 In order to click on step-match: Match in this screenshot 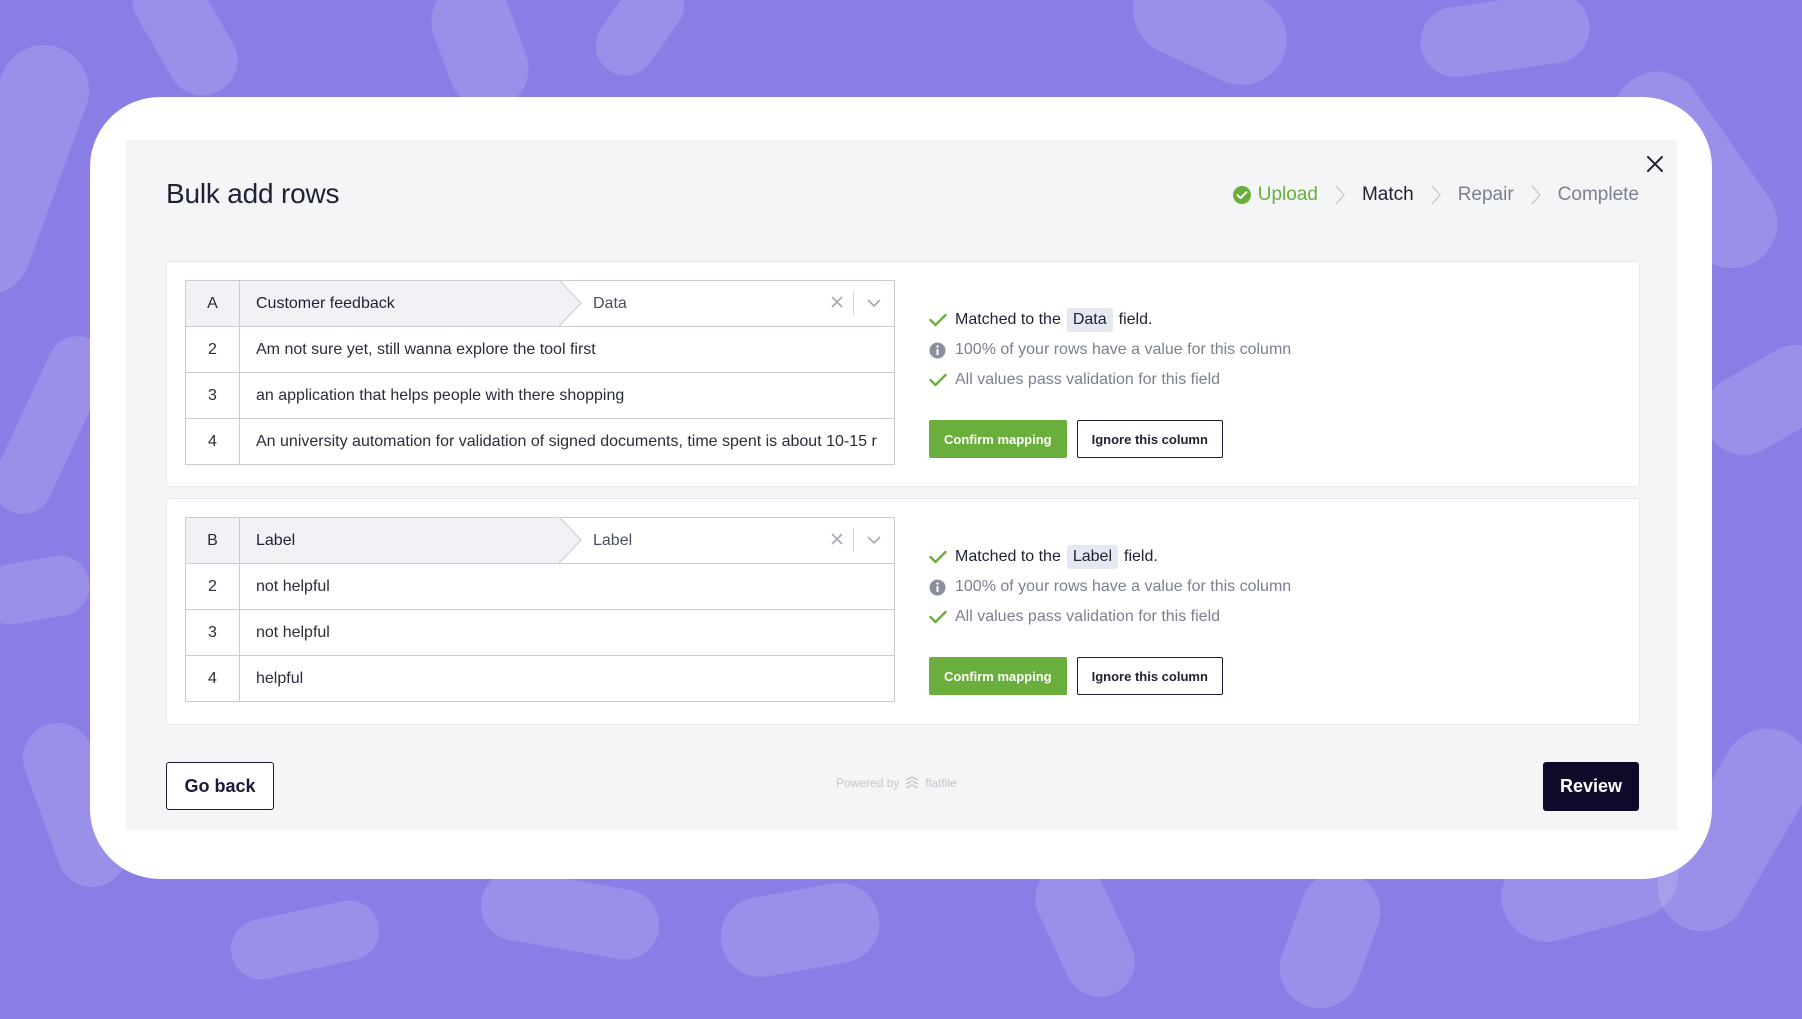, I will do `click(1388, 195)`.